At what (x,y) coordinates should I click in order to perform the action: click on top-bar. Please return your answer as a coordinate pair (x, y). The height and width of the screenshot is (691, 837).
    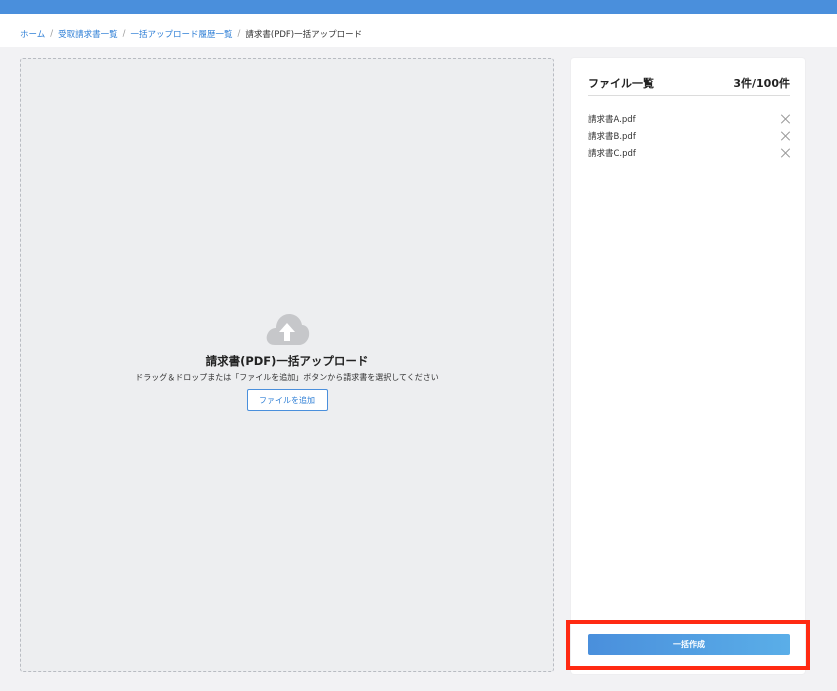
    Looking at the image, I should click on (418, 7).